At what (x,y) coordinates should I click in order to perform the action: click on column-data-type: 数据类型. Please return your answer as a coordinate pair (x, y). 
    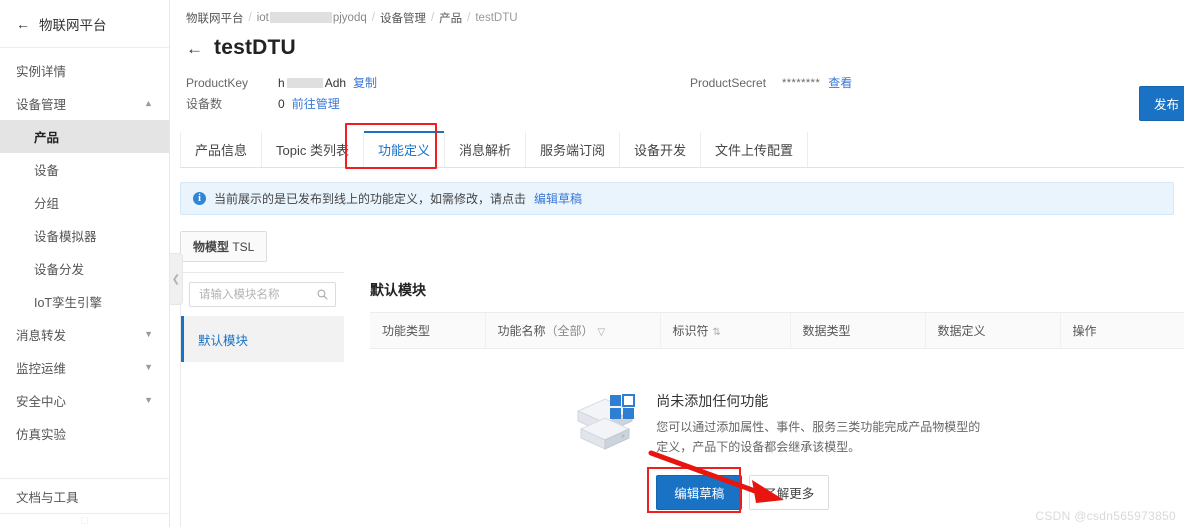
    Looking at the image, I should click on (858, 330).